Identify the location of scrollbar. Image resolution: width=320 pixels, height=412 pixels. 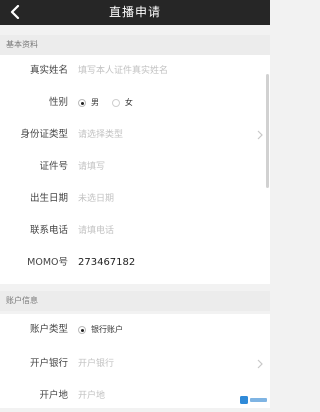
(267, 131).